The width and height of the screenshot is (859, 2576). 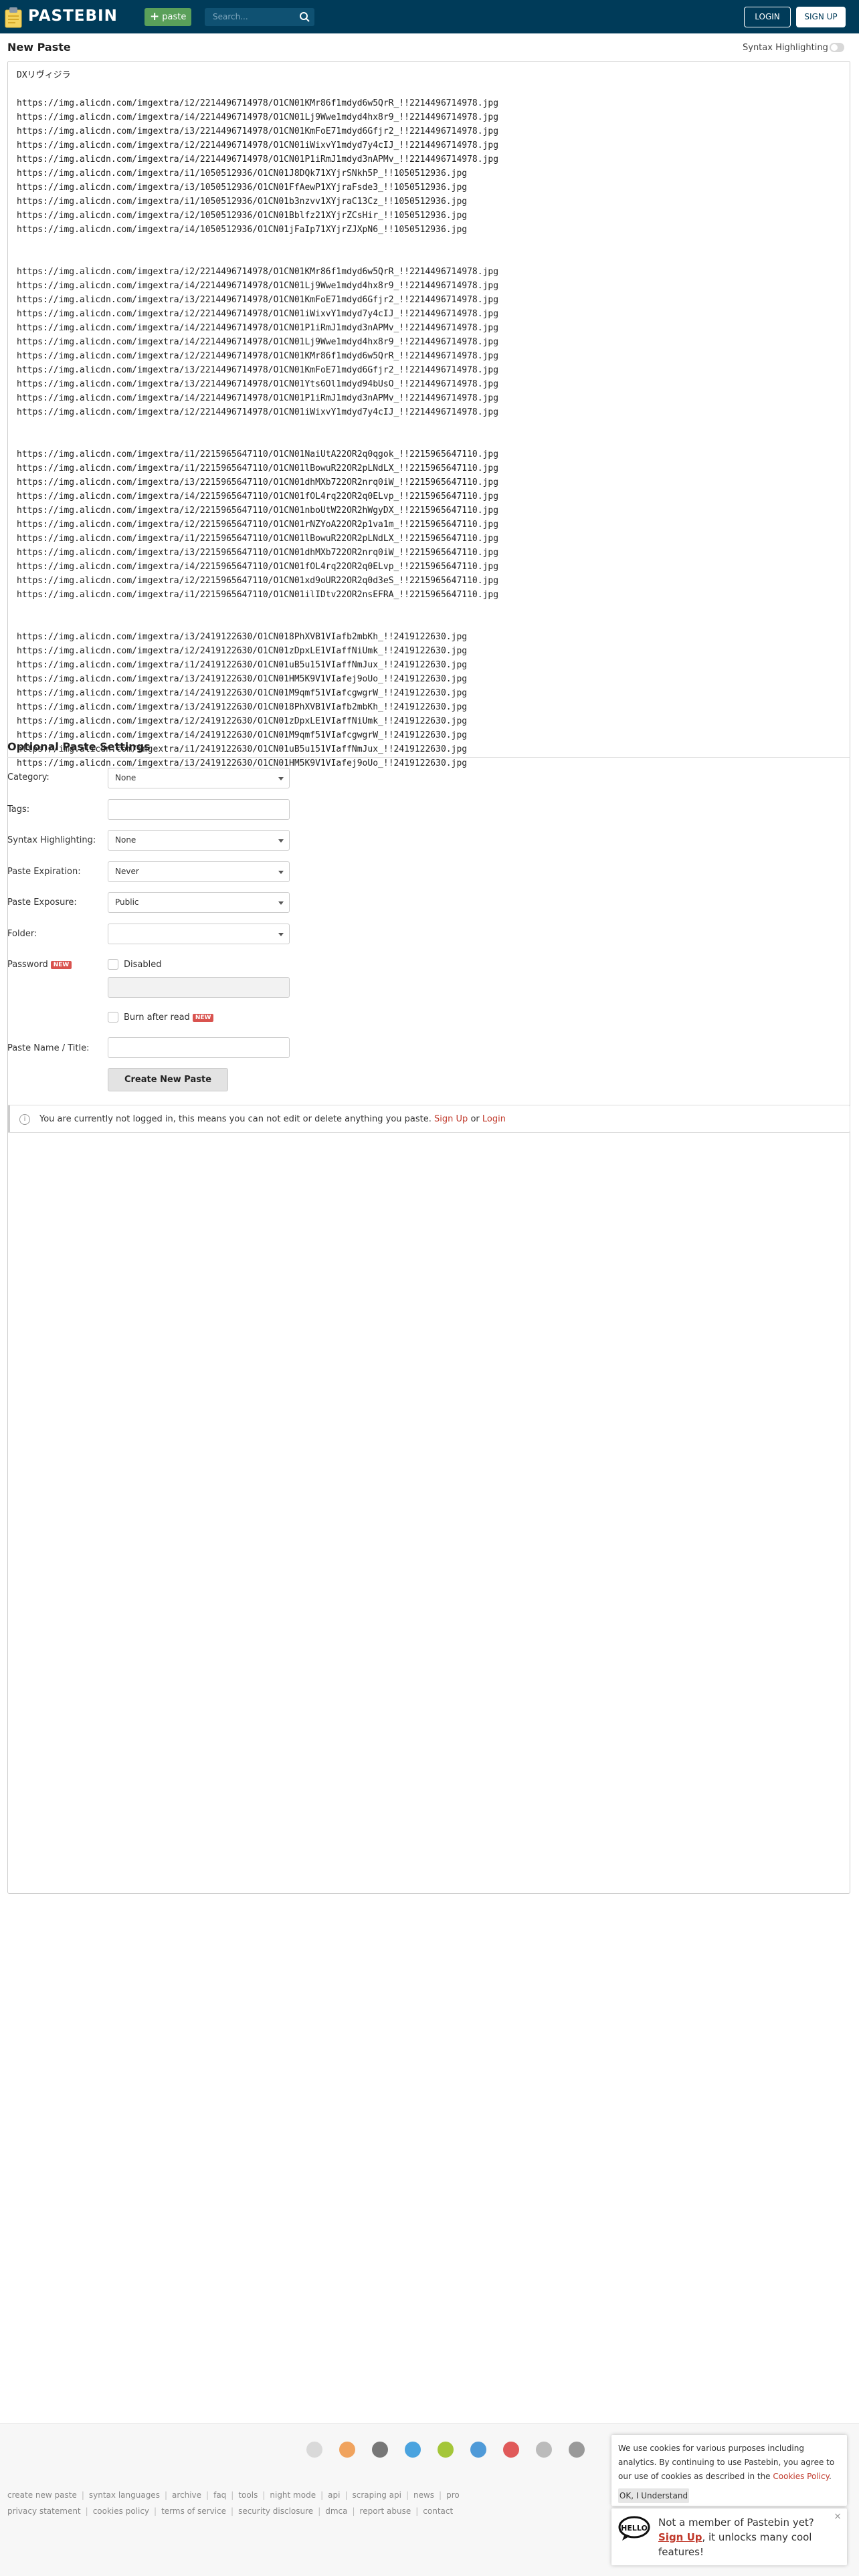 What do you see at coordinates (155, 16) in the screenshot?
I see `plus-icon: +` at bounding box center [155, 16].